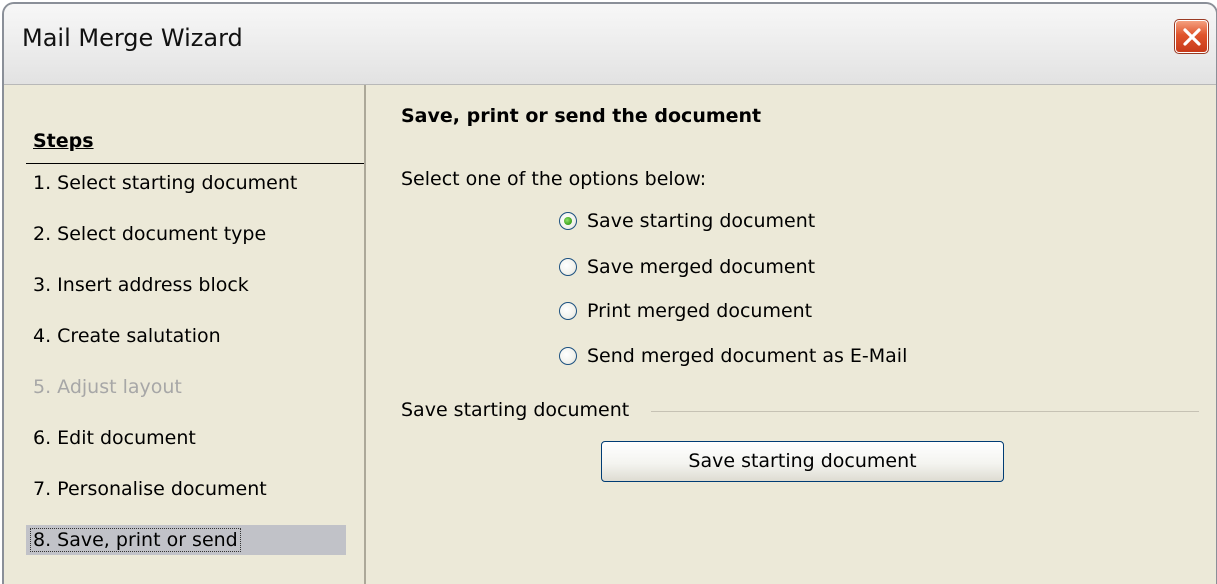 This screenshot has width=1217, height=584. I want to click on save-starting-document-button: Save starting document, so click(802, 461).